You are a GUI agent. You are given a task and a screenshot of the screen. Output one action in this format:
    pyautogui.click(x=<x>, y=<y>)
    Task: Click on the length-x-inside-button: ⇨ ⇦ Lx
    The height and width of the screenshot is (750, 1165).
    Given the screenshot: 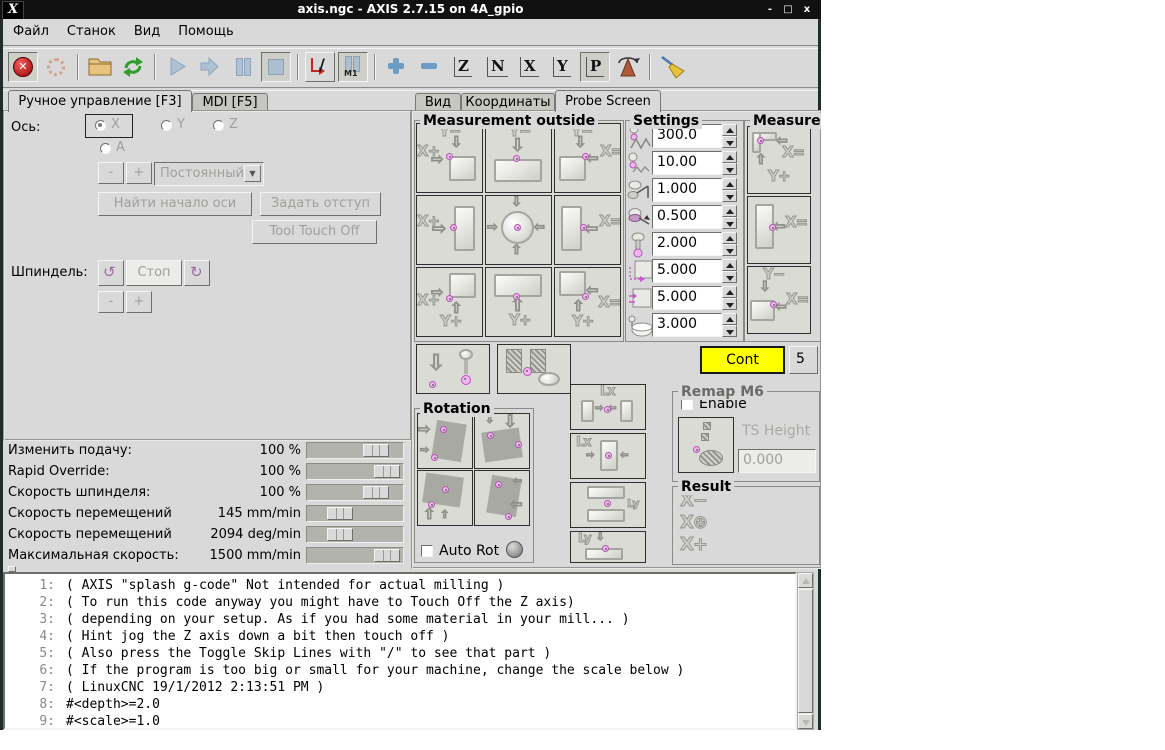 What is the action you would take?
    pyautogui.click(x=608, y=456)
    